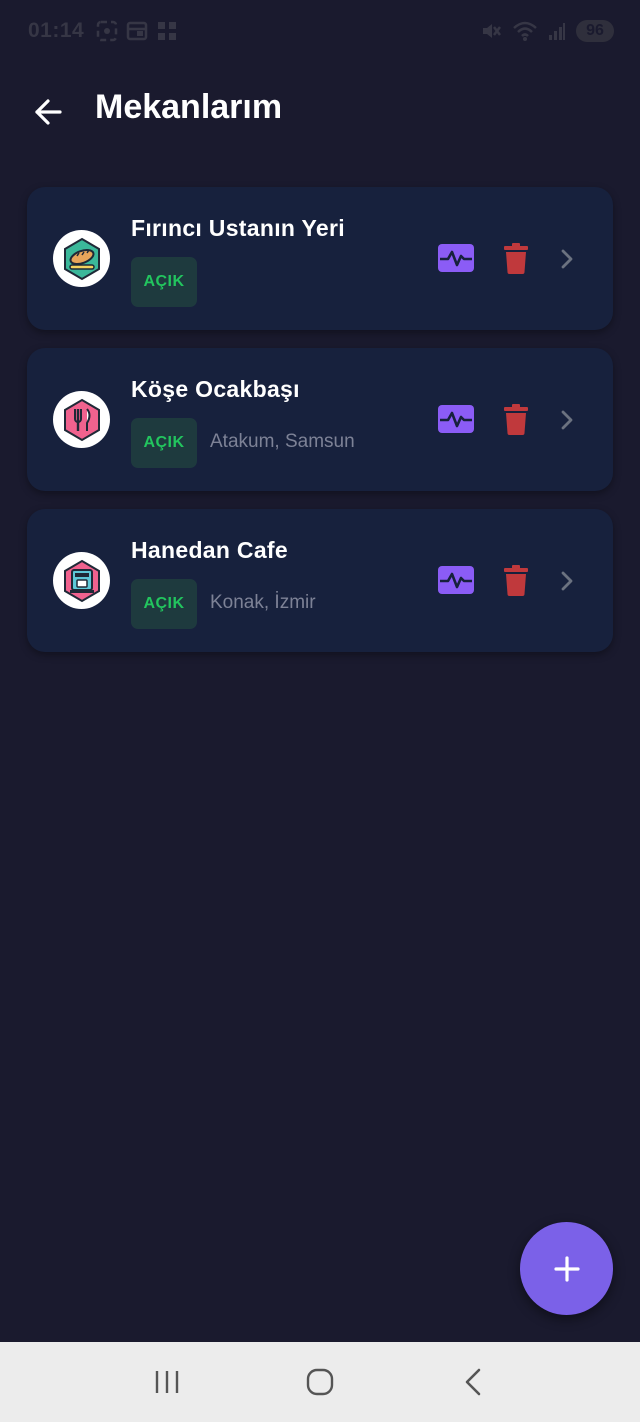 The image size is (640, 1422). I want to click on venue-name: Köşe Ocakbaşı, so click(215, 389).